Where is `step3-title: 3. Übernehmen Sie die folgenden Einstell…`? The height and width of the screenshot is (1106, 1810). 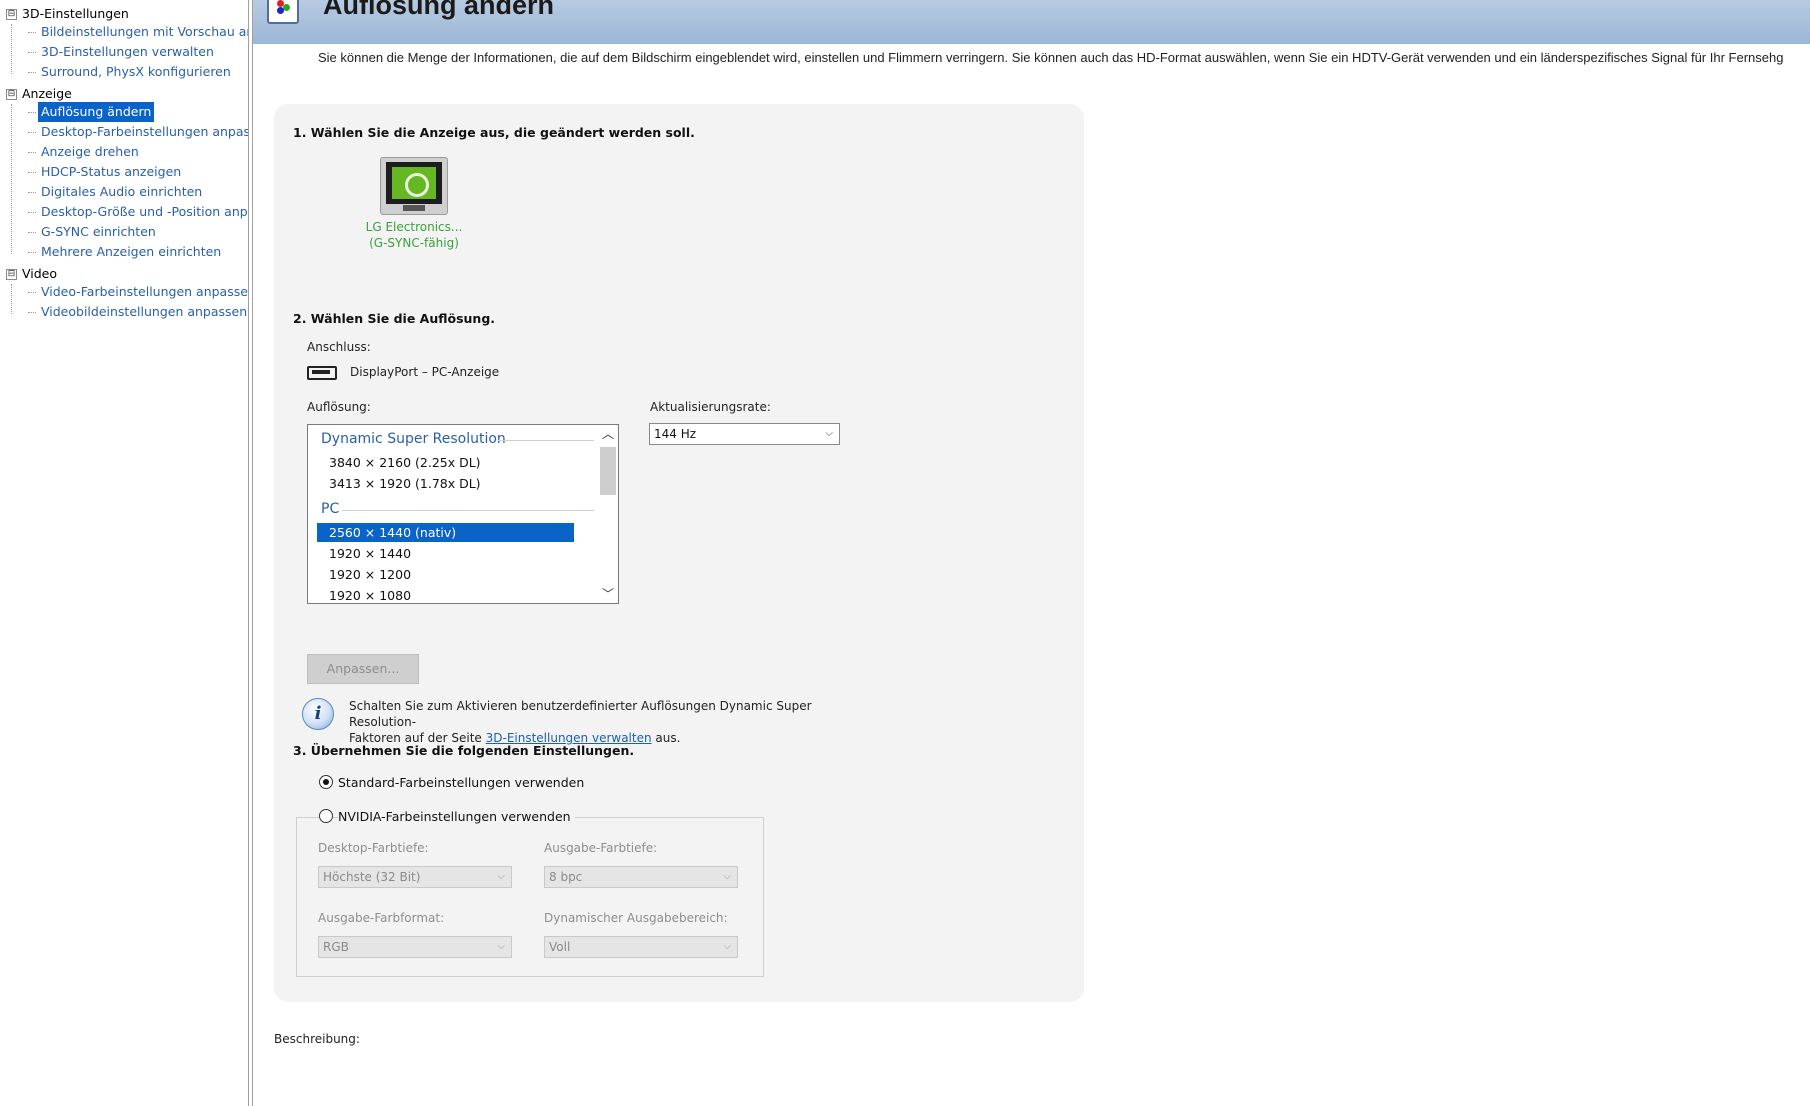 step3-title: 3. Übernehmen Sie die folgenden Einstell… is located at coordinates (464, 750).